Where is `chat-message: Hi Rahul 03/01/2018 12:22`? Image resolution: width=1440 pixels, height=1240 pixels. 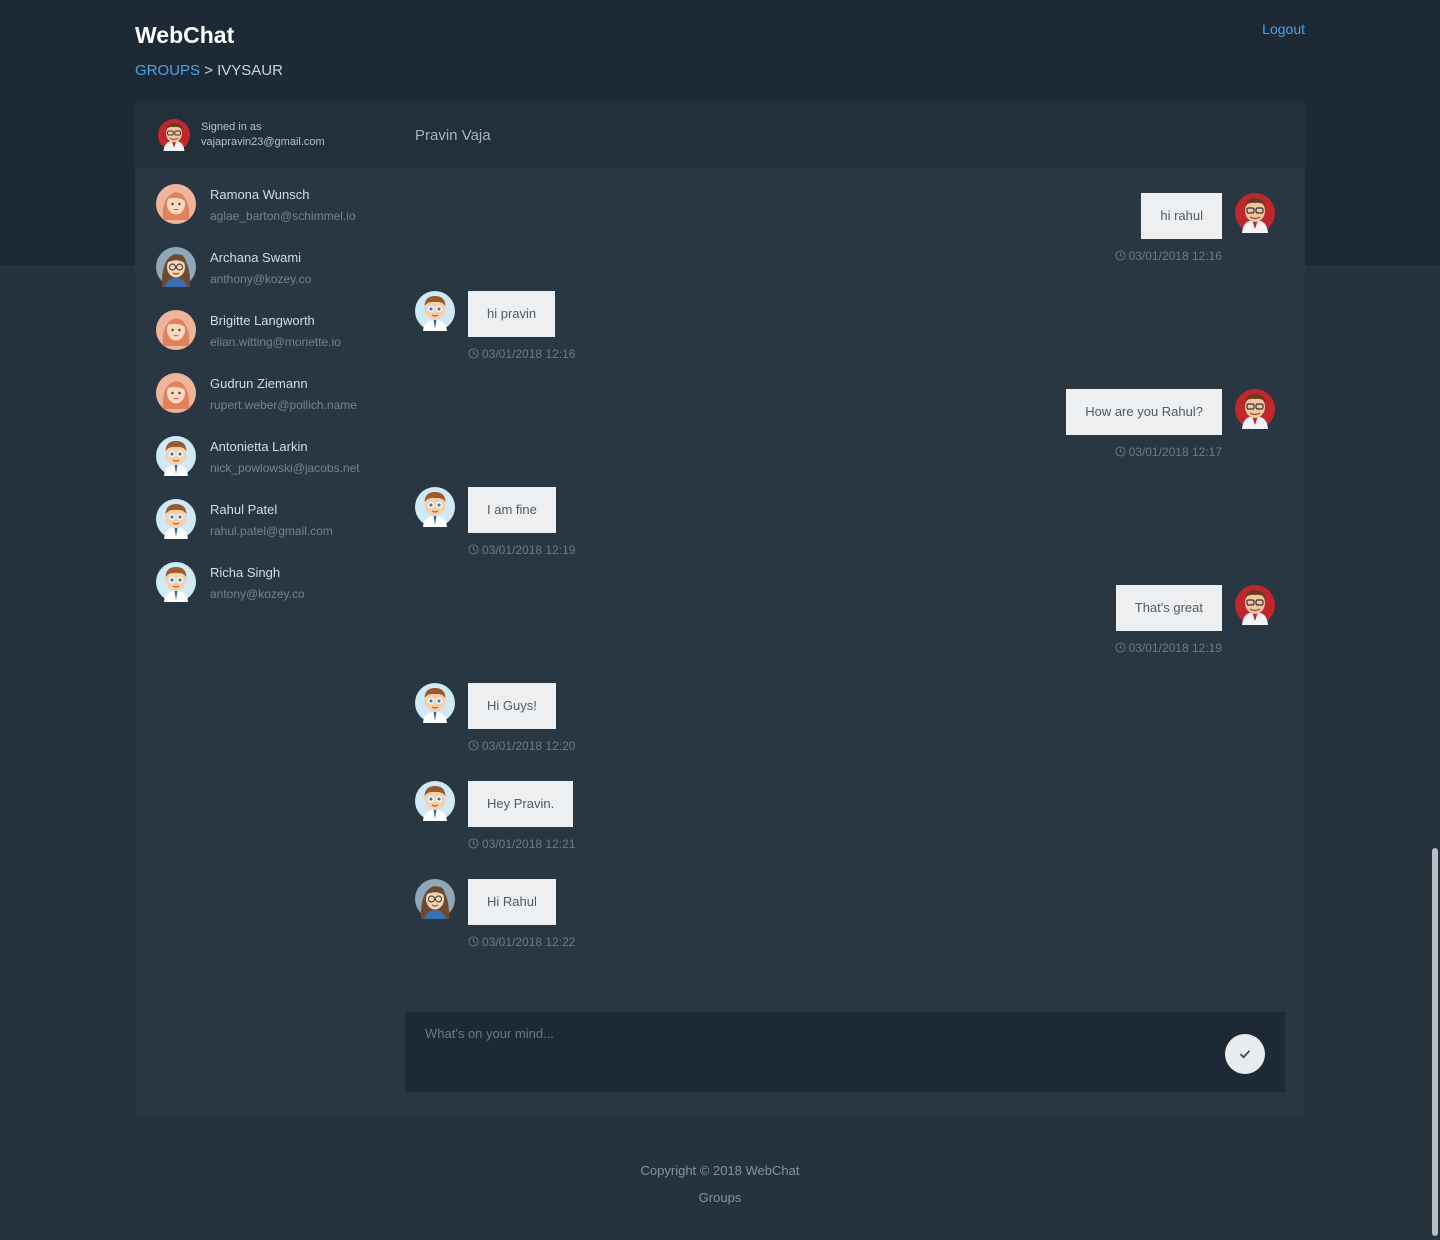 chat-message: Hi Rahul 03/01/2018 12:22 is located at coordinates (845, 924).